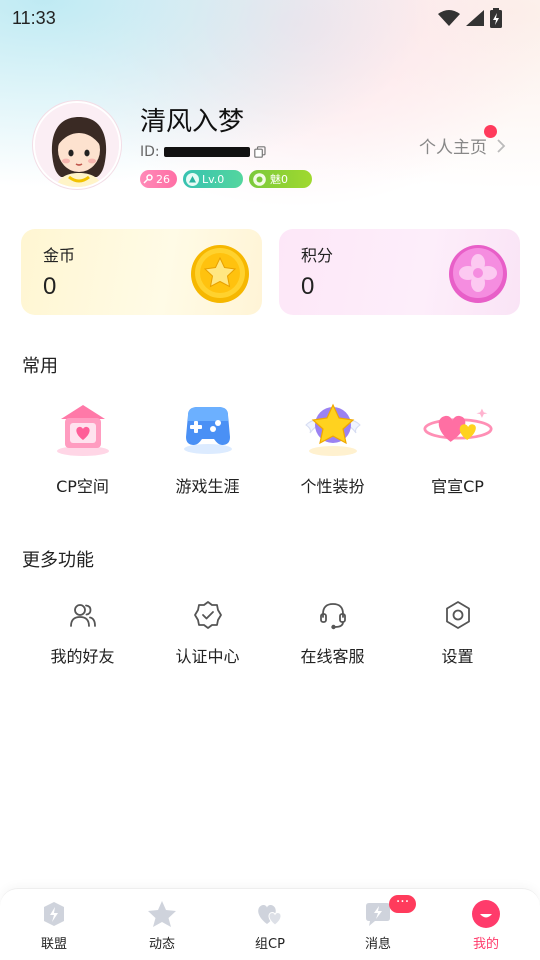 The image size is (540, 960). I want to click on tab-moments: 动态, so click(162, 924).